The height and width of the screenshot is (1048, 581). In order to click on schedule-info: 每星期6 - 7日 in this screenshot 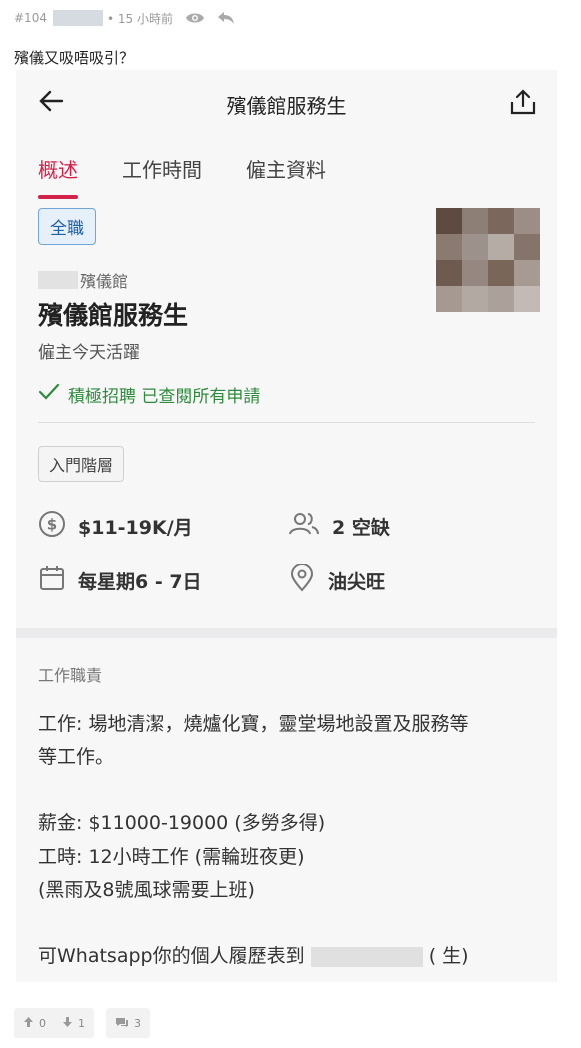, I will do `click(120, 580)`.